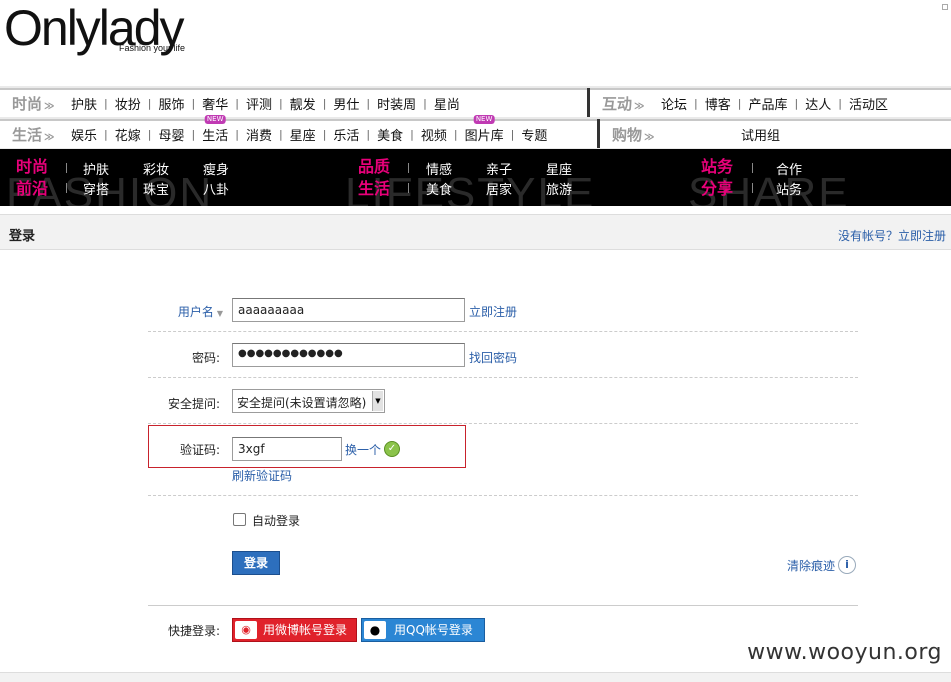 Image resolution: width=951 pixels, height=682 pixels. I want to click on nav-item: 视频, so click(434, 134).